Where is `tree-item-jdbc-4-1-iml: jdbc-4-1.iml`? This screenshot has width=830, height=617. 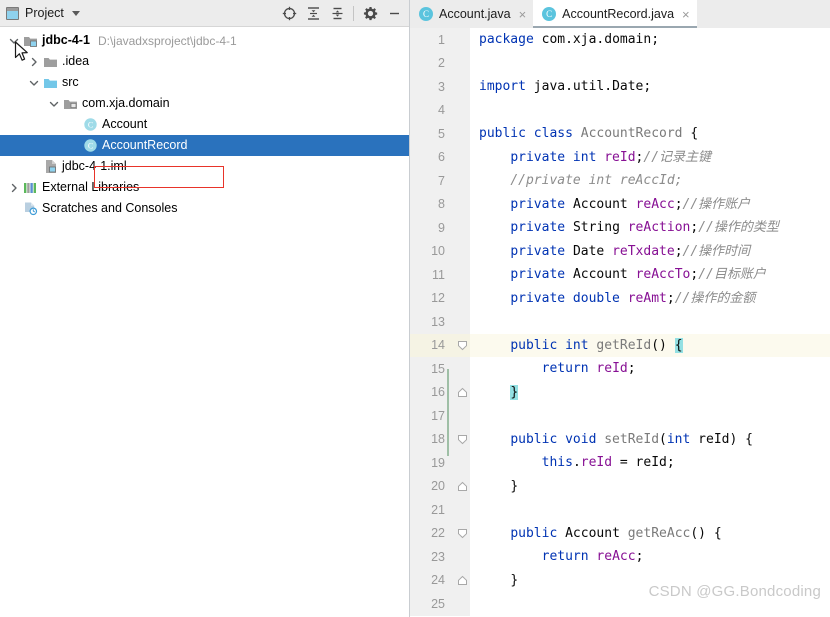 tree-item-jdbc-4-1-iml: jdbc-4-1.iml is located at coordinates (204, 166).